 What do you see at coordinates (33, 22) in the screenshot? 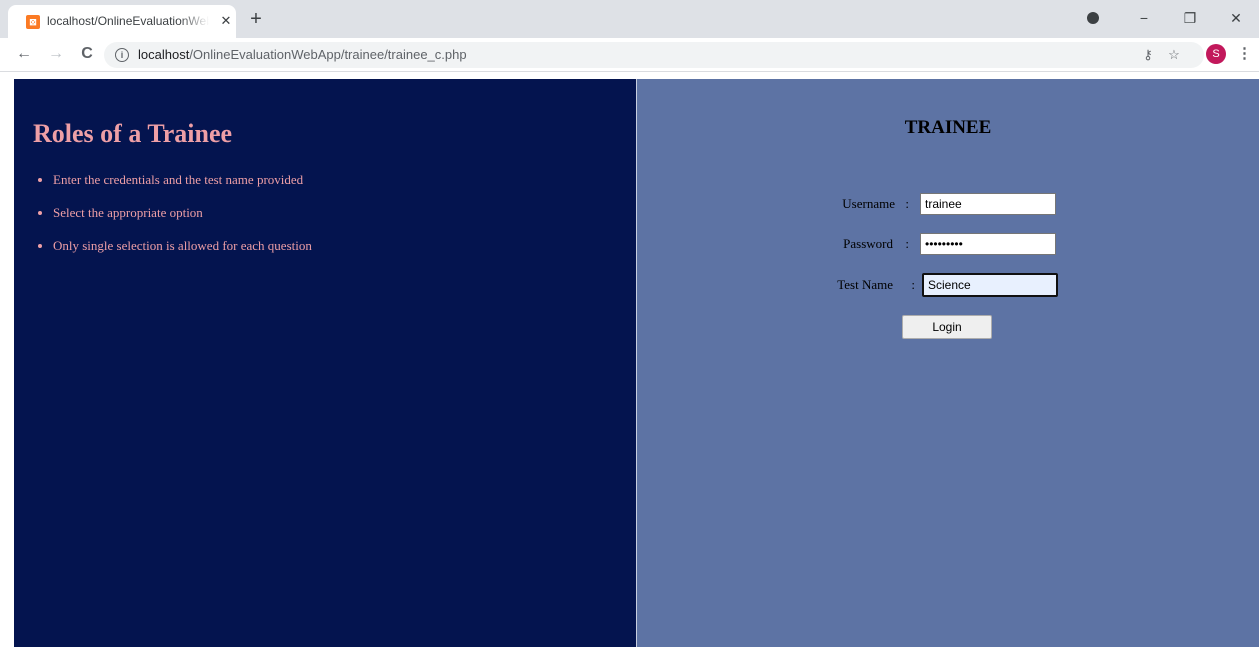
I see `xampp-favicon-icon: ⊠` at bounding box center [33, 22].